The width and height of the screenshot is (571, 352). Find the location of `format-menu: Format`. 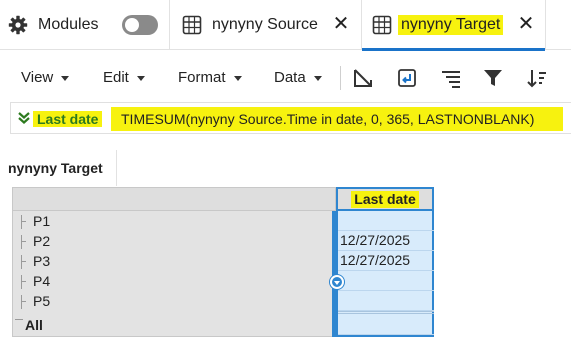

format-menu: Format is located at coordinates (210, 78).